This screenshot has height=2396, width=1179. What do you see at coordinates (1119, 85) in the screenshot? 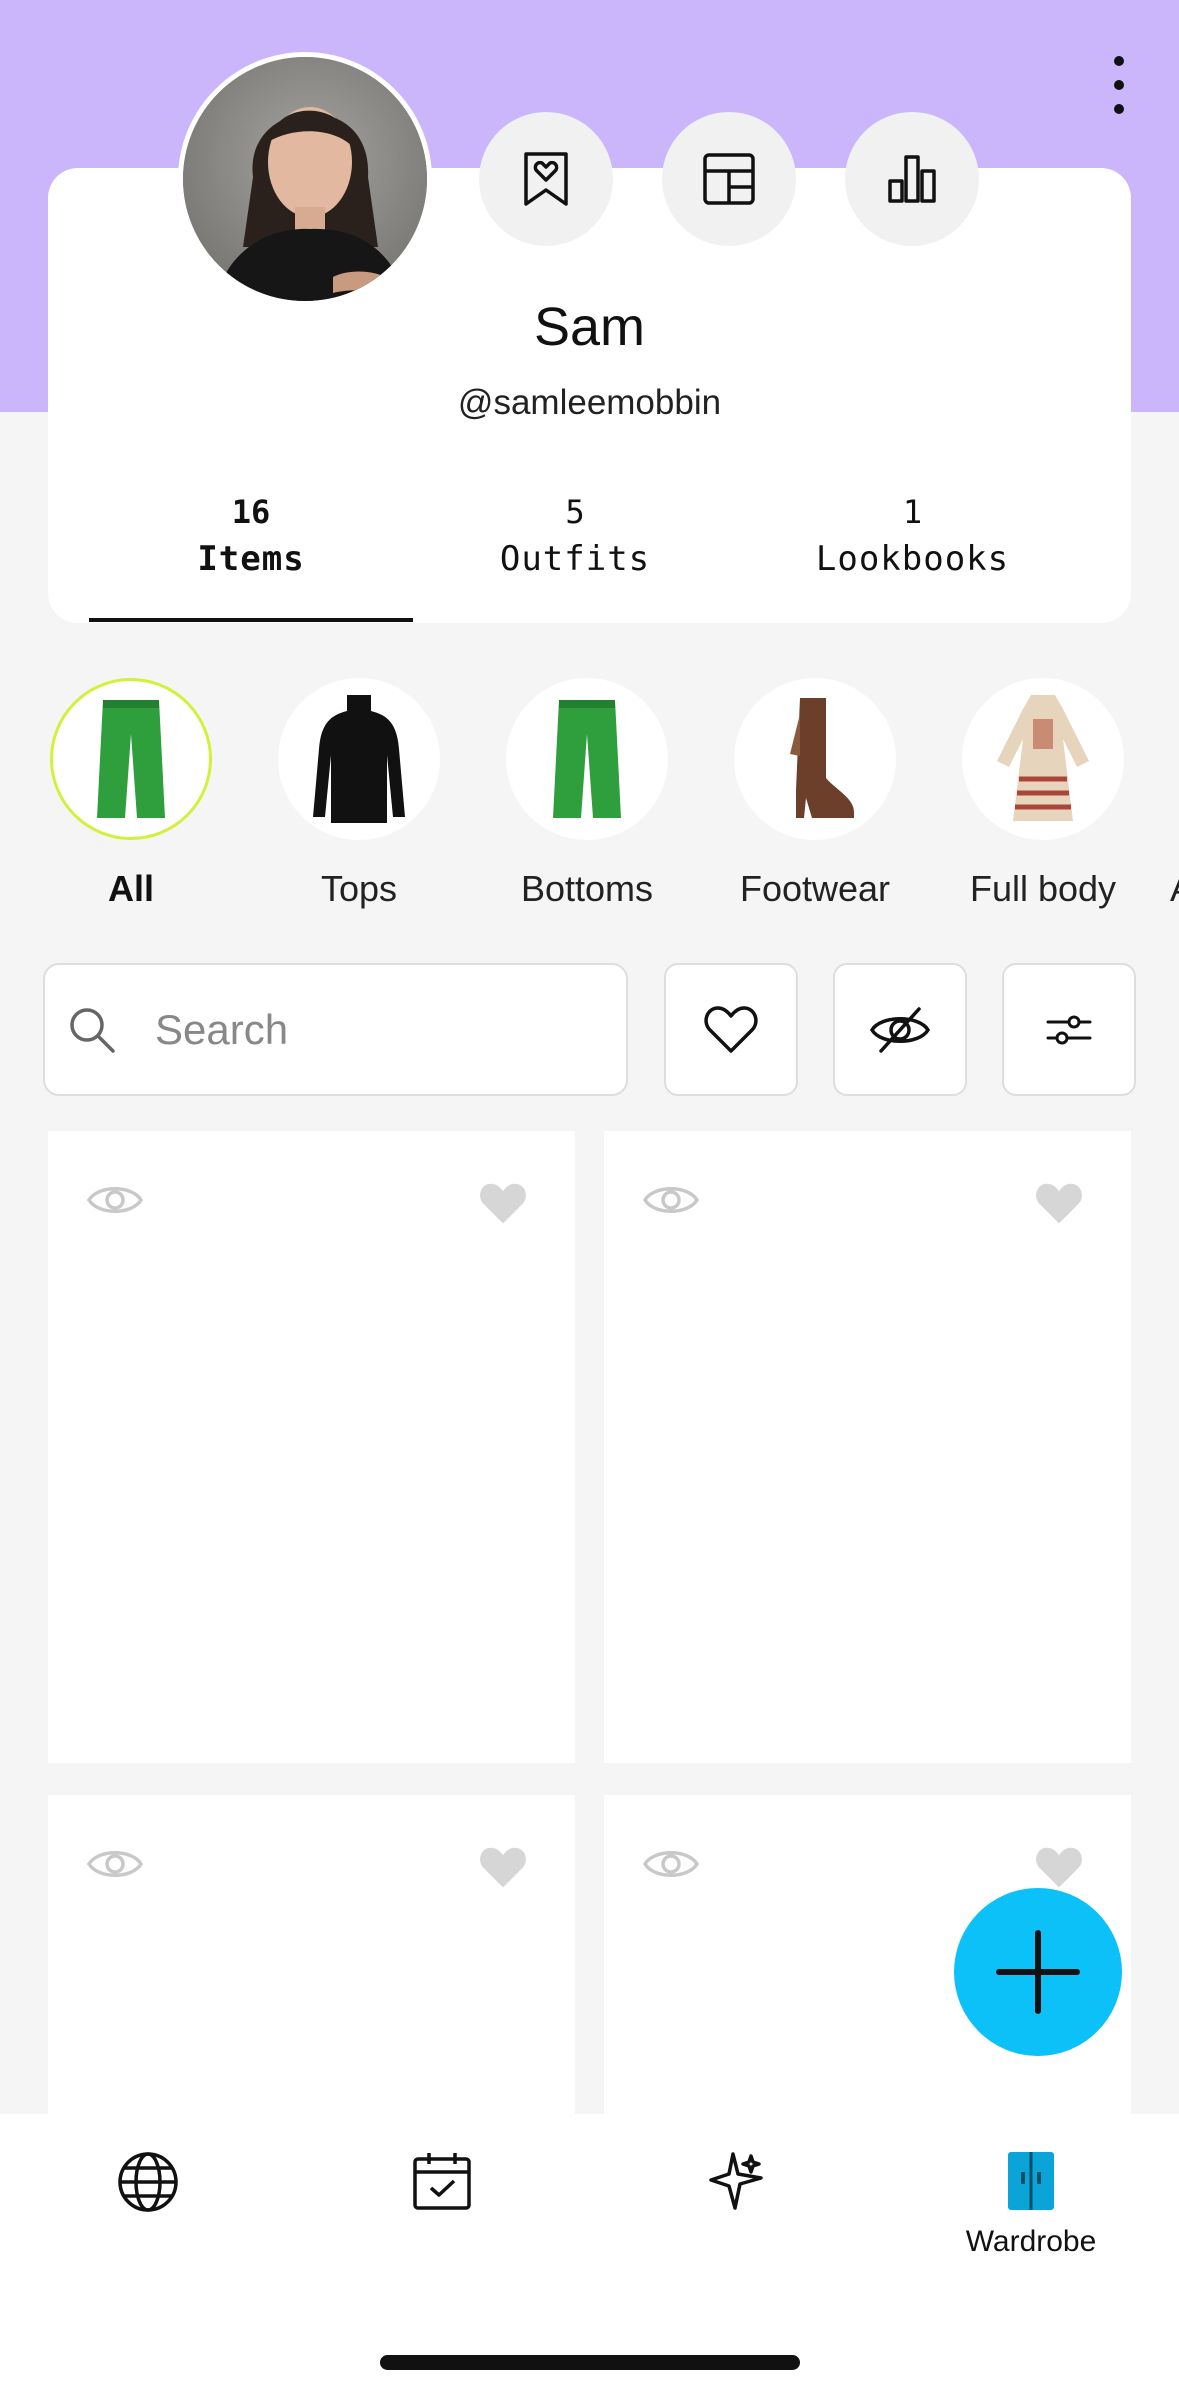
I see `more-options-button` at bounding box center [1119, 85].